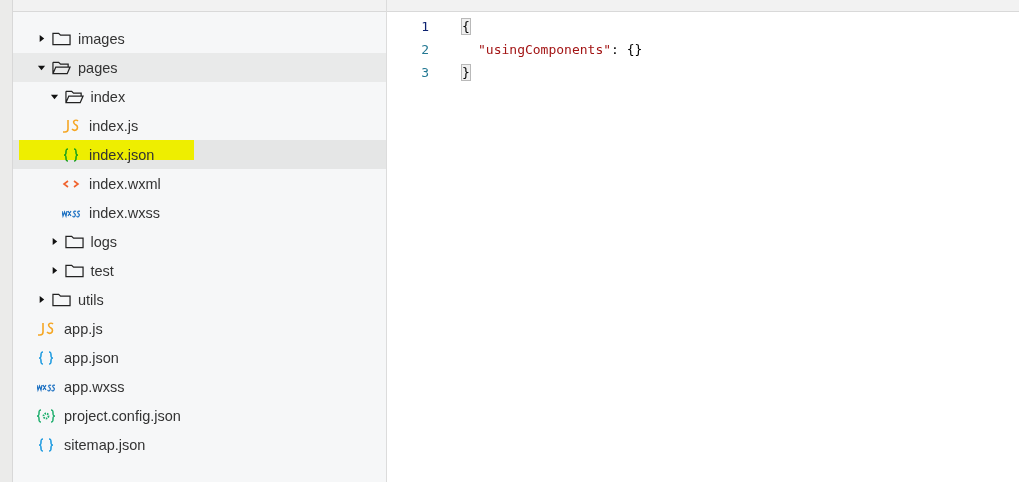 Image resolution: width=1019 pixels, height=482 pixels. What do you see at coordinates (122, 154) in the screenshot?
I see `file-name: index.json` at bounding box center [122, 154].